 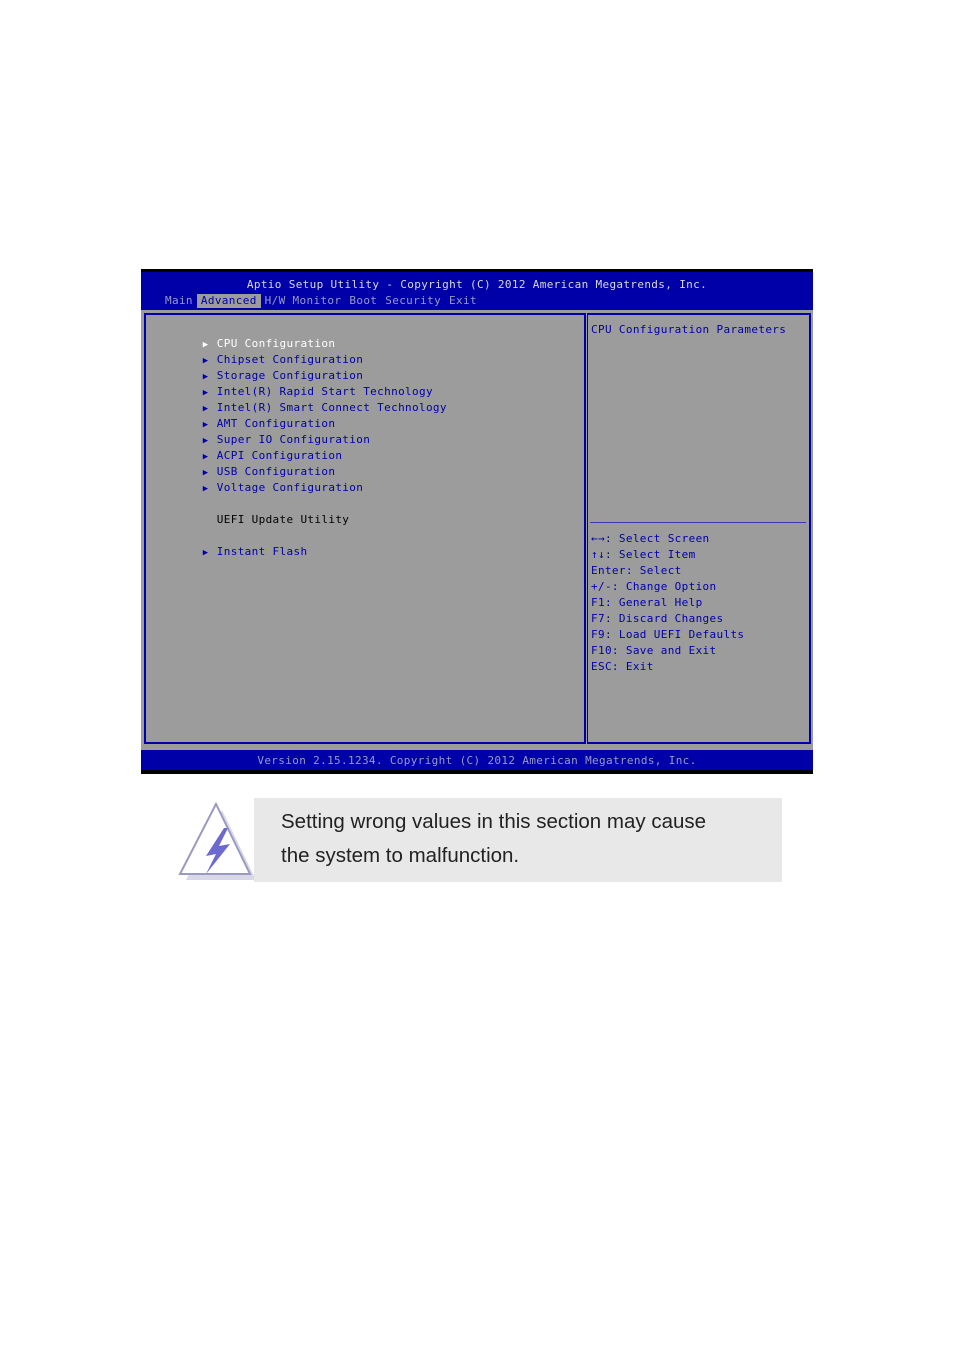 I want to click on key-hint-enter: Enter: Select, so click(x=636, y=570).